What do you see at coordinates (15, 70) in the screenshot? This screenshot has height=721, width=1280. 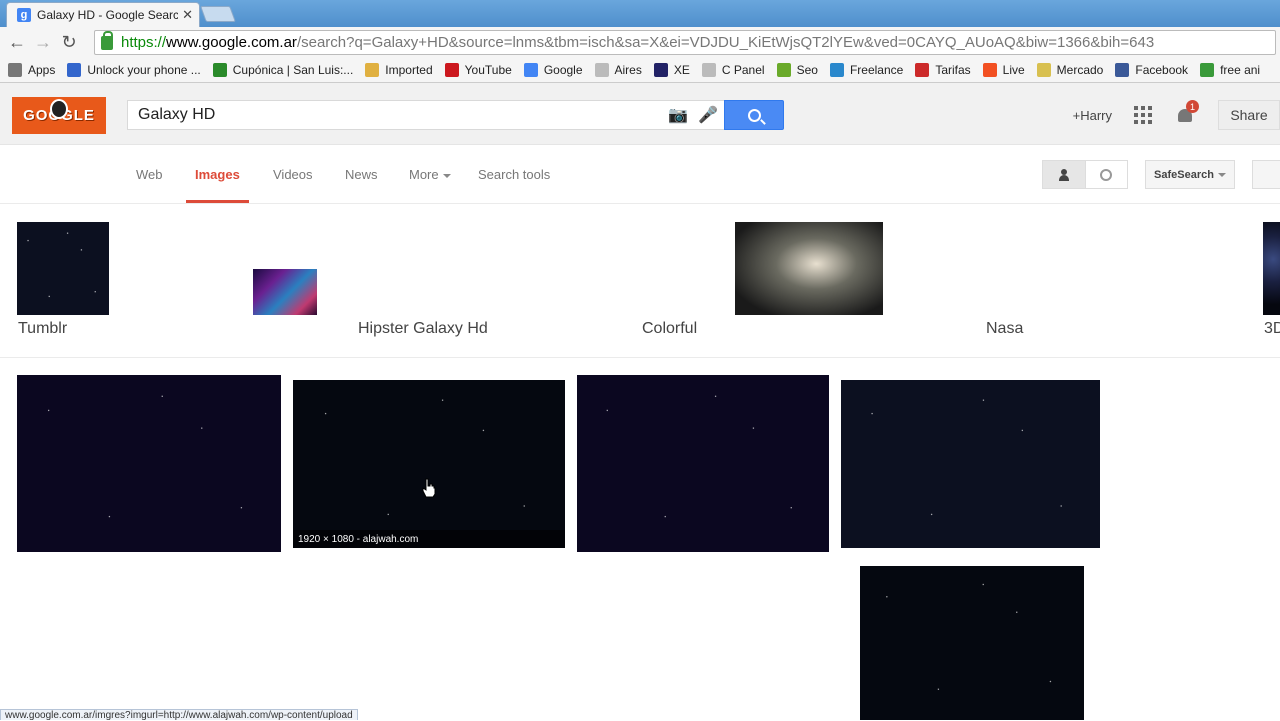 I see `apps-icon` at bounding box center [15, 70].